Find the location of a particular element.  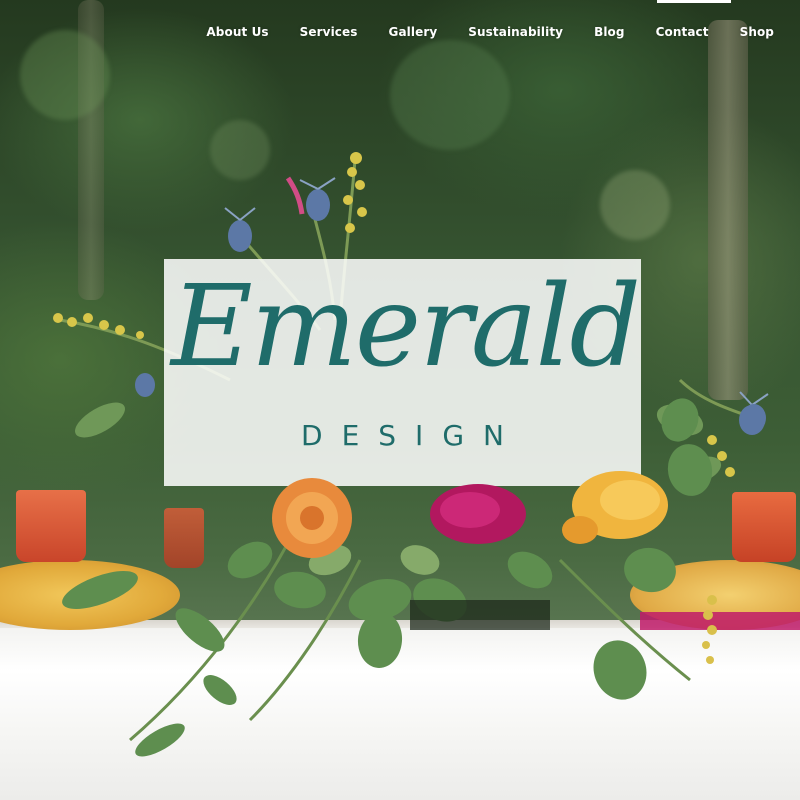

logo-script-text: Emerald is located at coordinates (405, 327).